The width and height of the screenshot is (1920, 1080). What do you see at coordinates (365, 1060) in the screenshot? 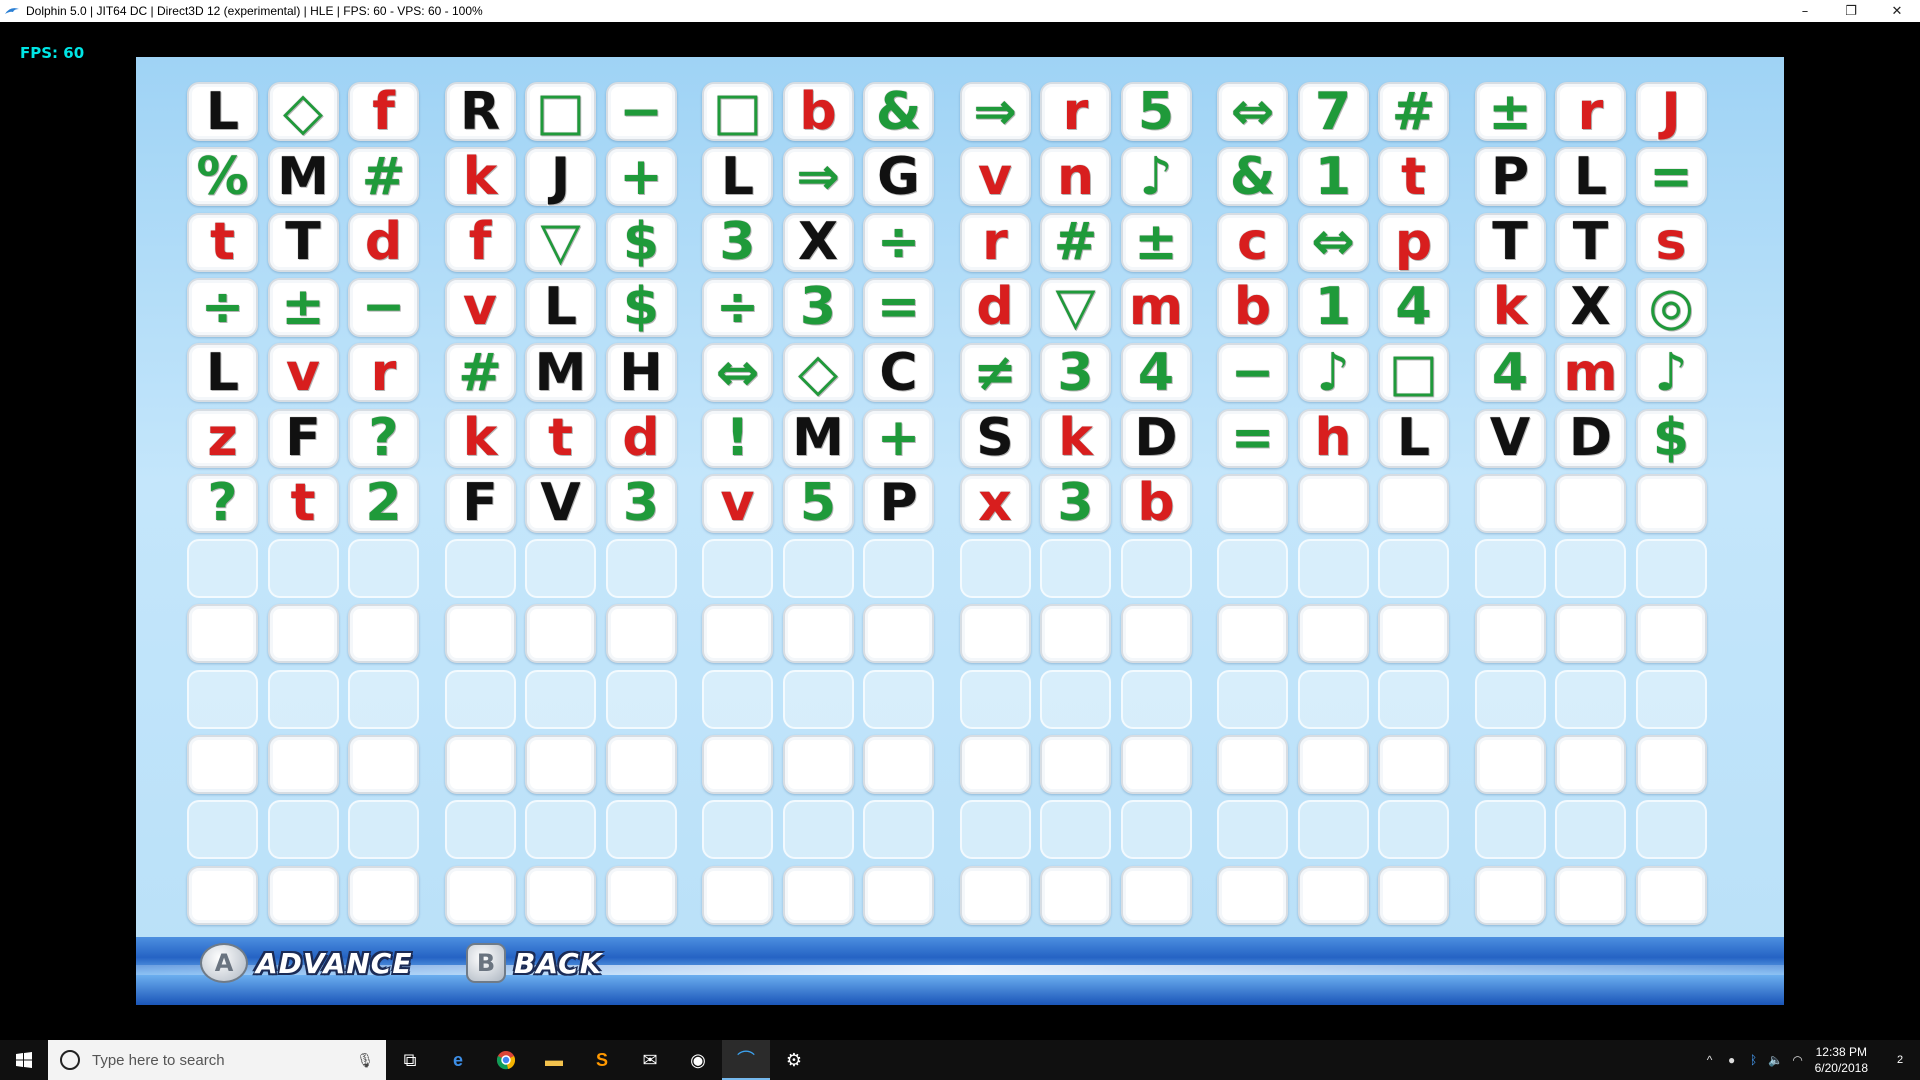
I see `microphone-icon: 🎙` at bounding box center [365, 1060].